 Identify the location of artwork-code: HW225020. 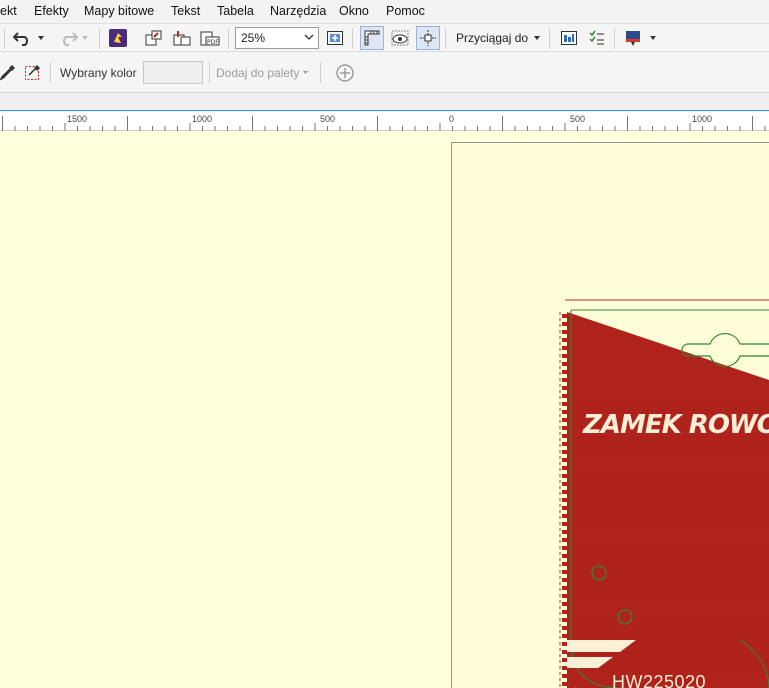
(659, 680).